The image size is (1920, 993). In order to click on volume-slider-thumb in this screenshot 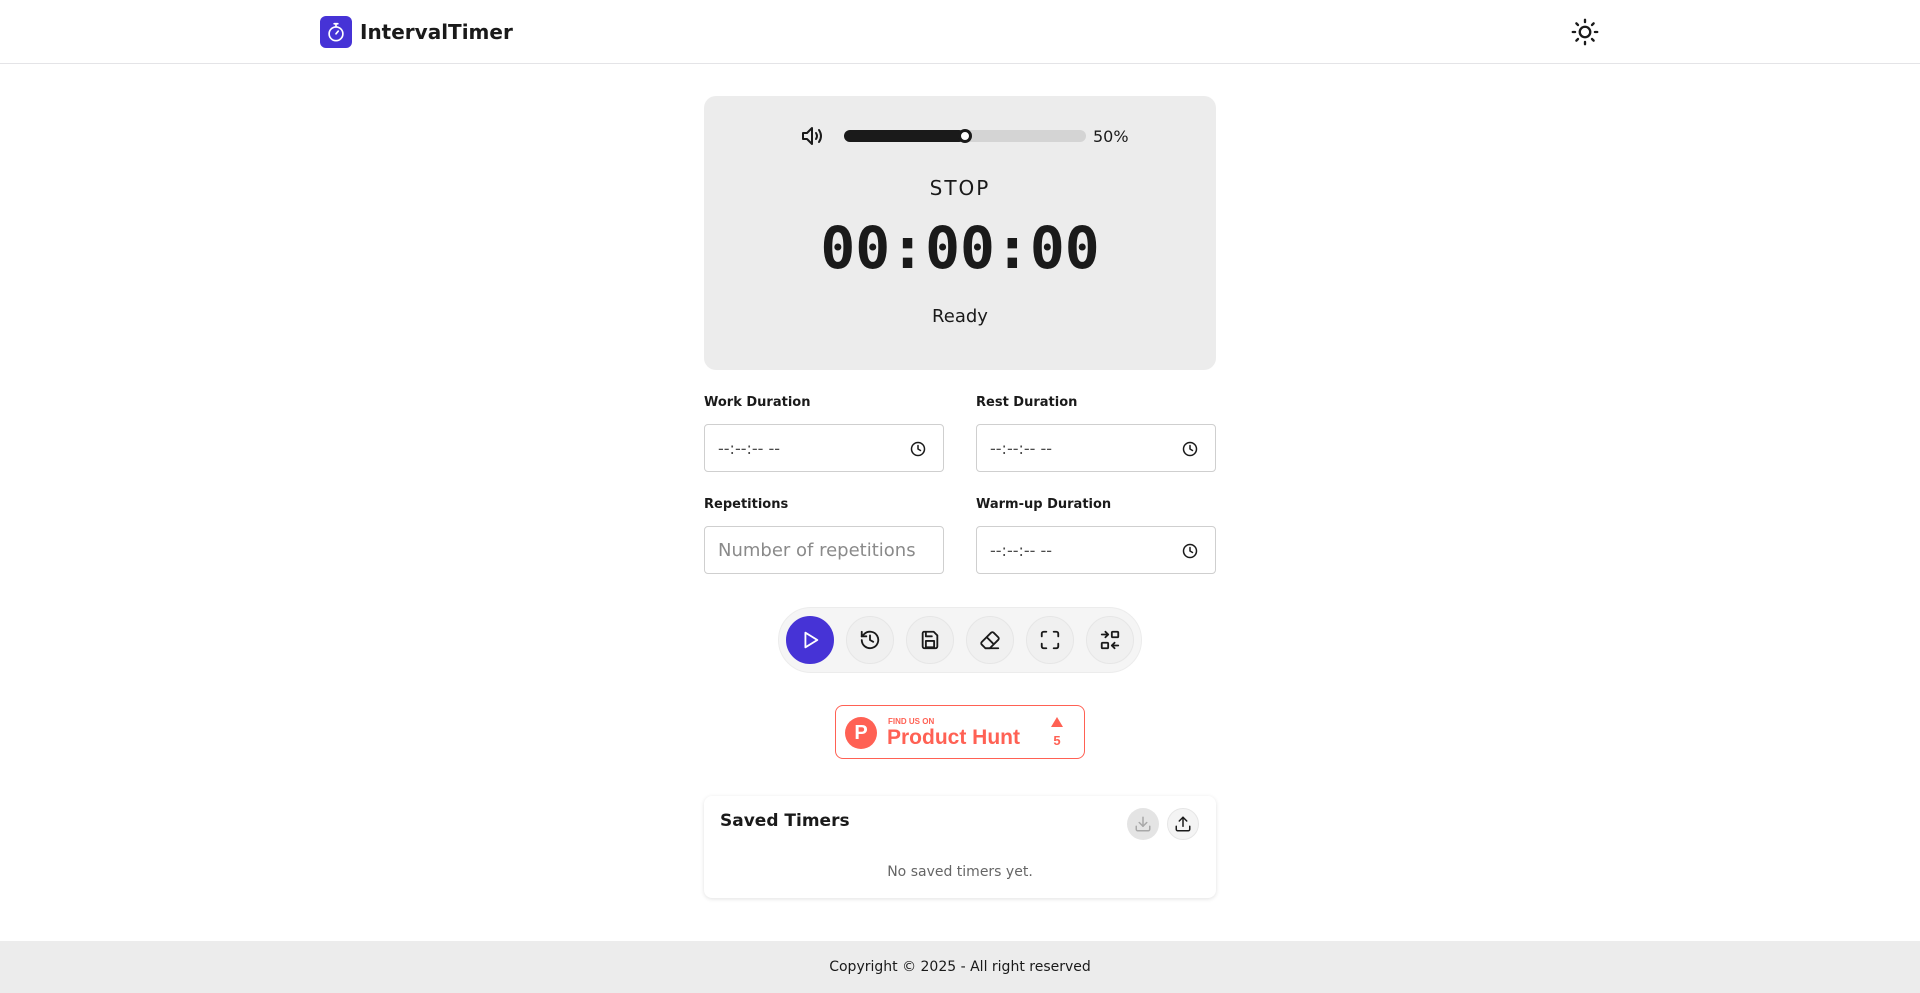, I will do `click(965, 136)`.